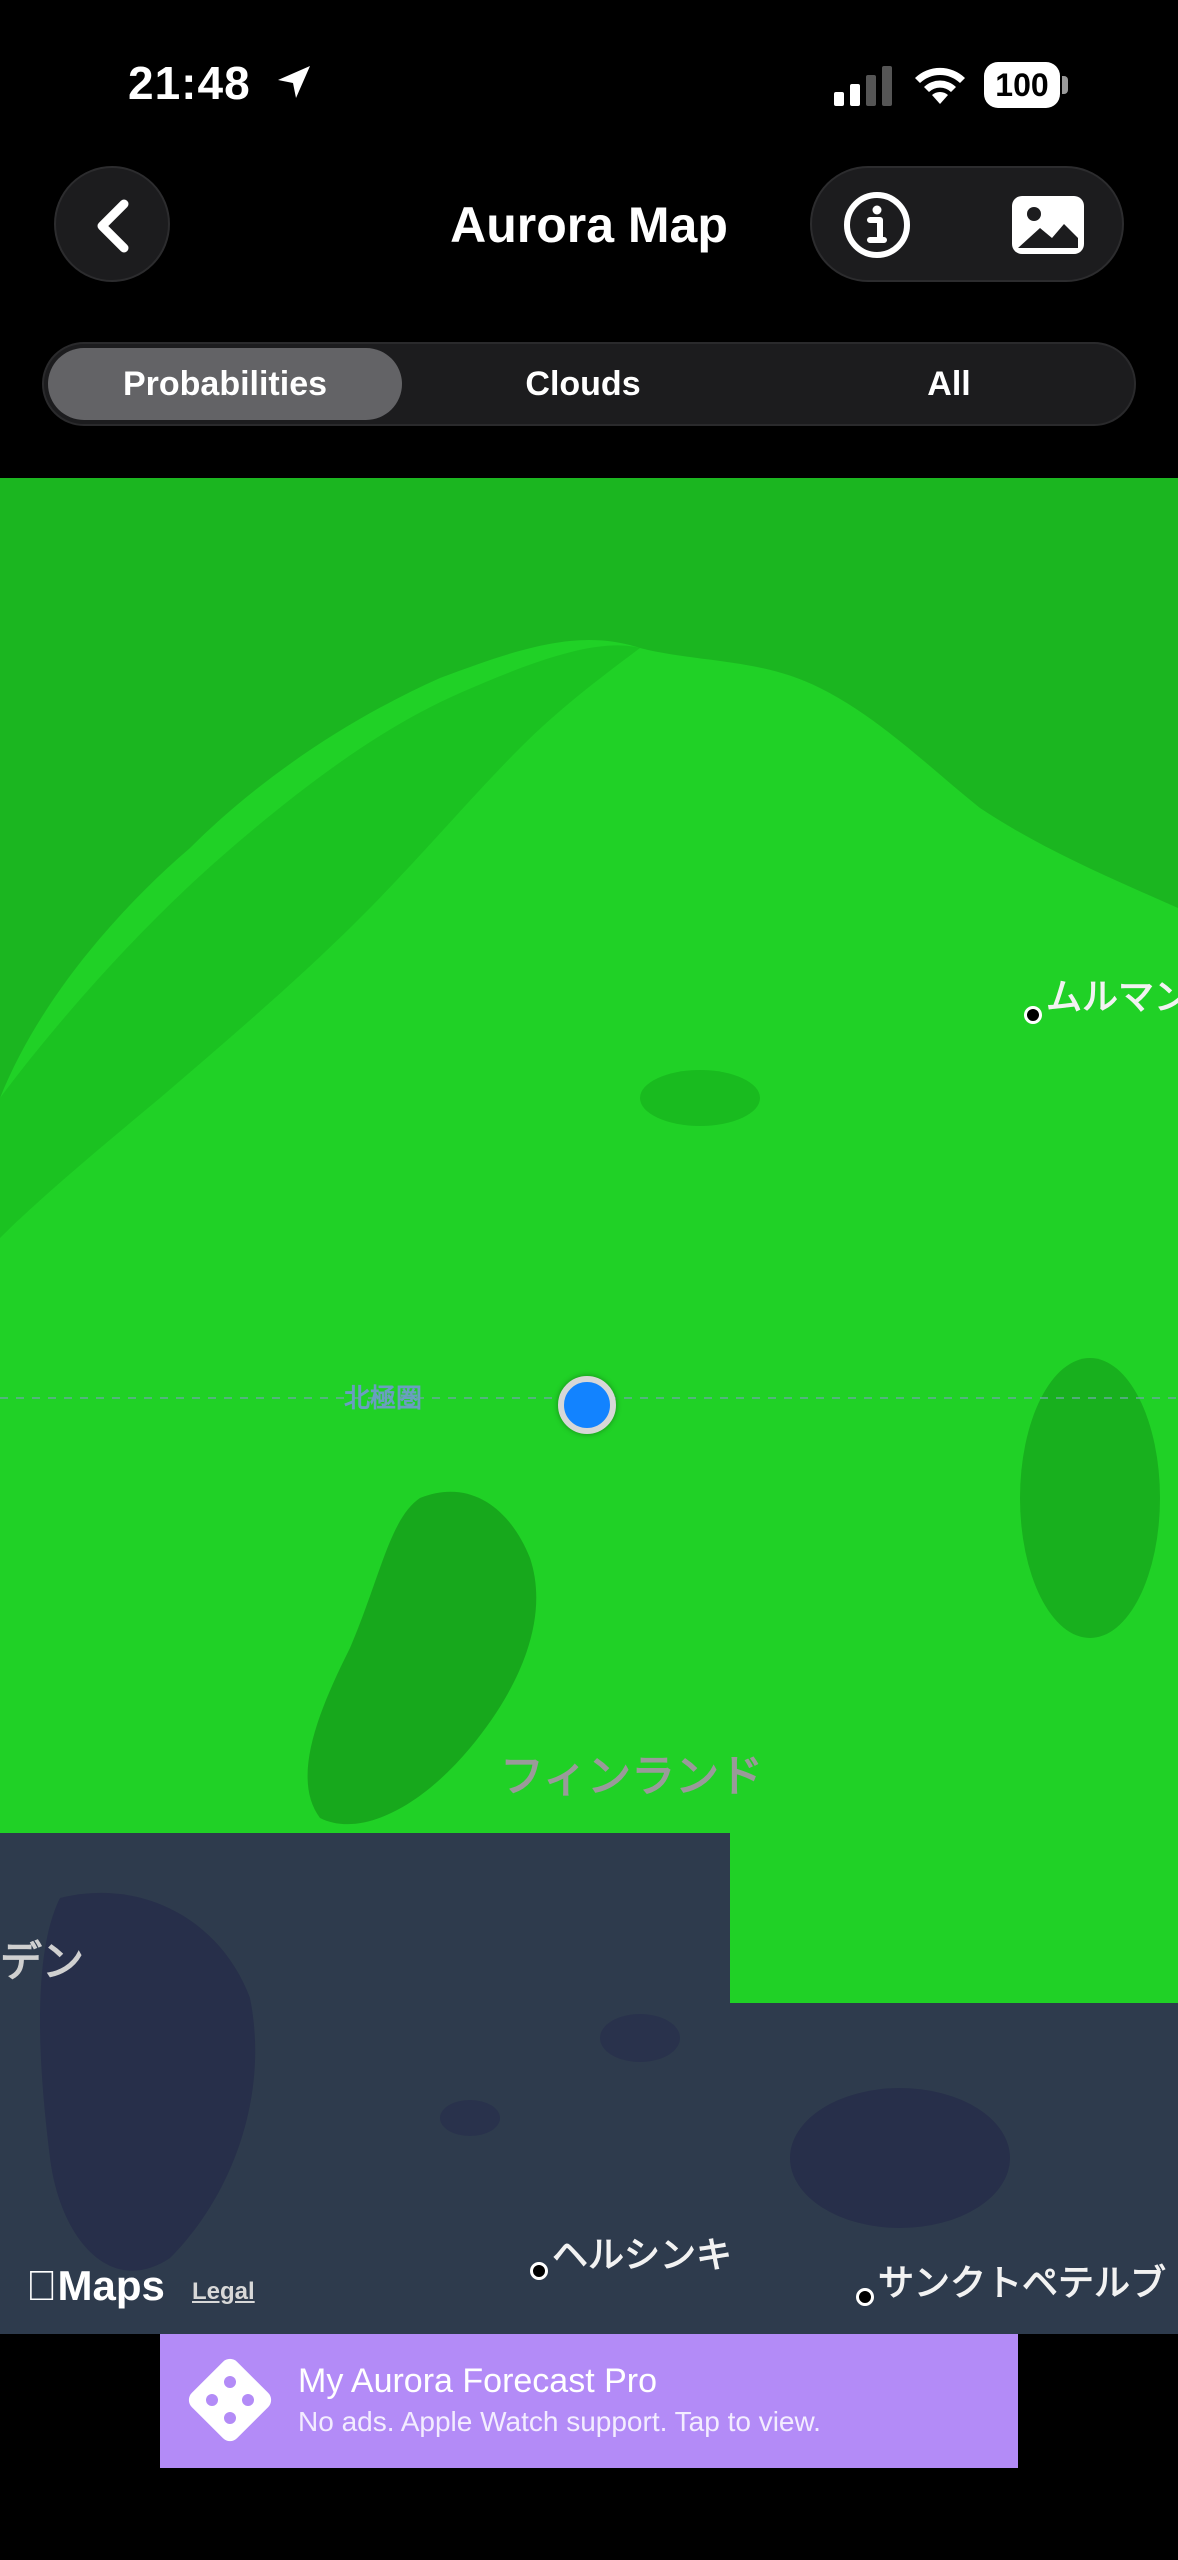 This screenshot has width=1178, height=2560. Describe the element at coordinates (42, 1961) in the screenshot. I see `country-label-sweden: デン` at that location.